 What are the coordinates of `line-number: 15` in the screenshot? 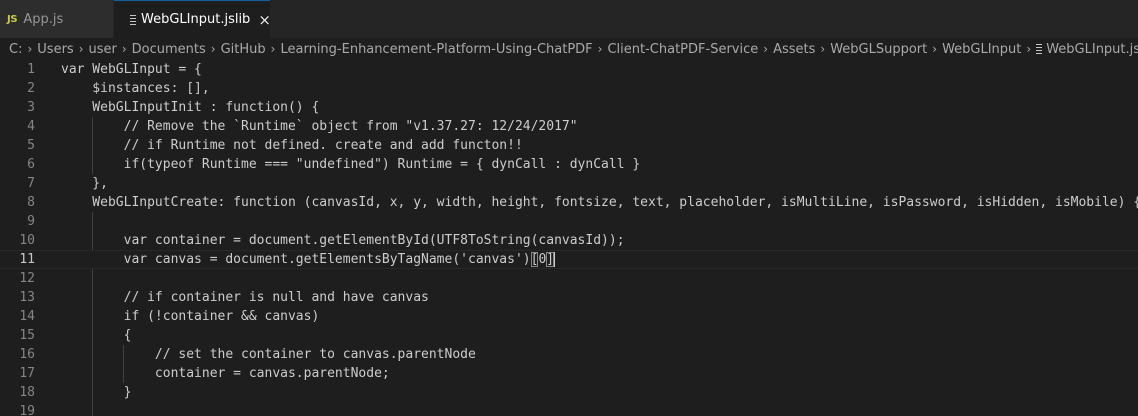 It's located at (27, 335).